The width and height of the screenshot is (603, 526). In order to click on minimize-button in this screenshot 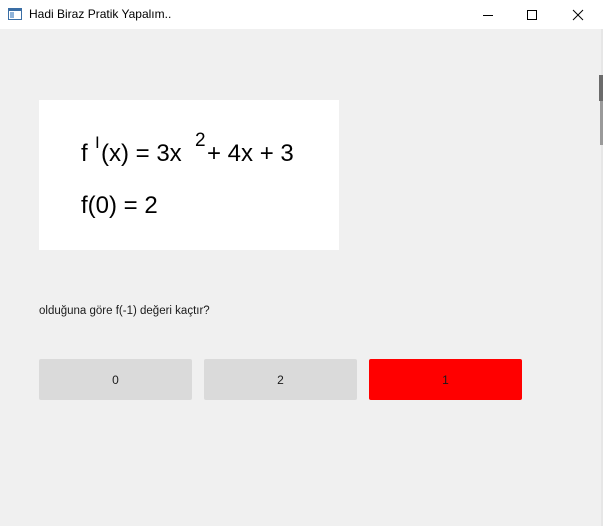, I will do `click(488, 14)`.